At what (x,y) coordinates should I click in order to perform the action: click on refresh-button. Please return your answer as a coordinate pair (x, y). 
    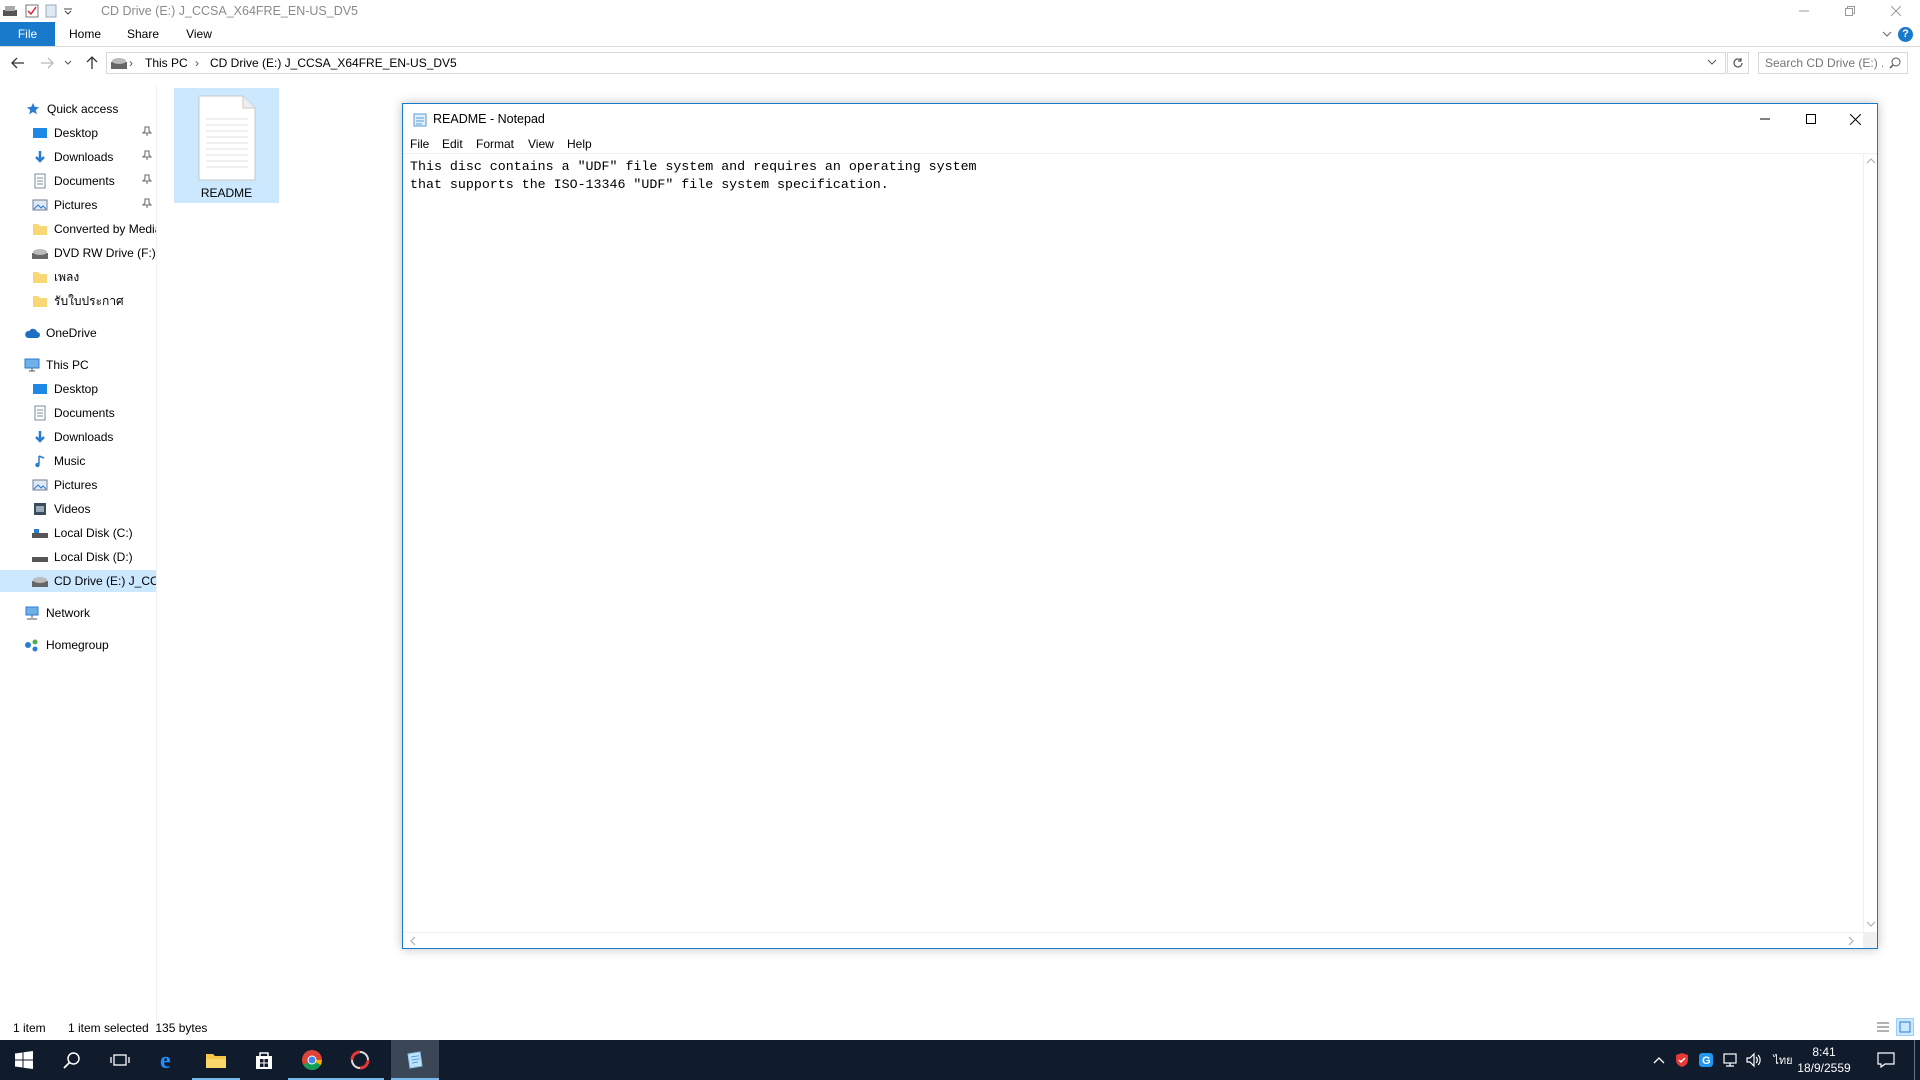
    Looking at the image, I should click on (1738, 63).